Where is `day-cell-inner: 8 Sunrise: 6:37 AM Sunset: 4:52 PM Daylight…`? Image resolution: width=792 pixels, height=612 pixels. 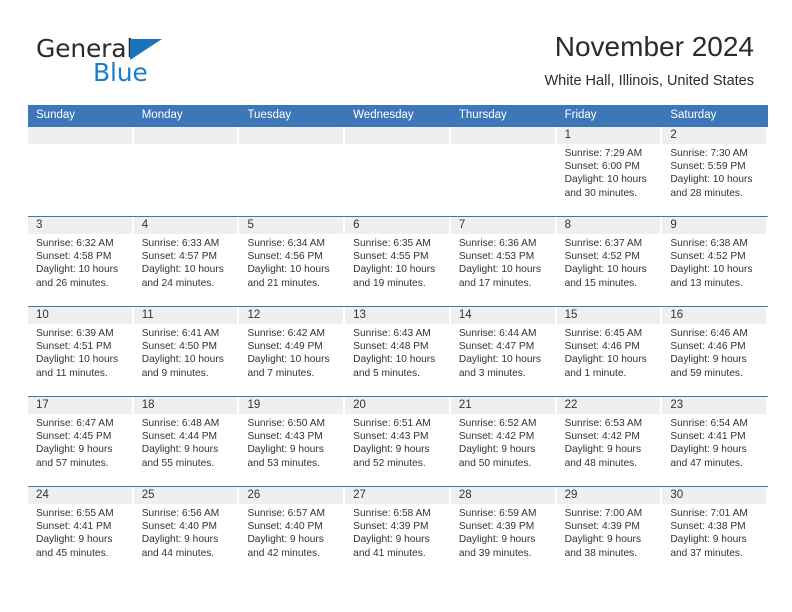
day-cell-inner: 8 Sunrise: 6:37 AM Sunset: 4:52 PM Daylight… is located at coordinates (608, 261).